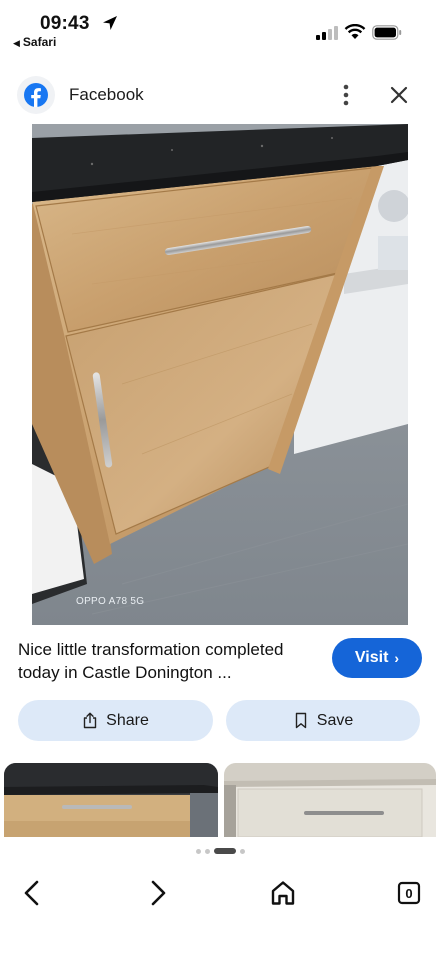  I want to click on tabs-count: 0, so click(409, 893).